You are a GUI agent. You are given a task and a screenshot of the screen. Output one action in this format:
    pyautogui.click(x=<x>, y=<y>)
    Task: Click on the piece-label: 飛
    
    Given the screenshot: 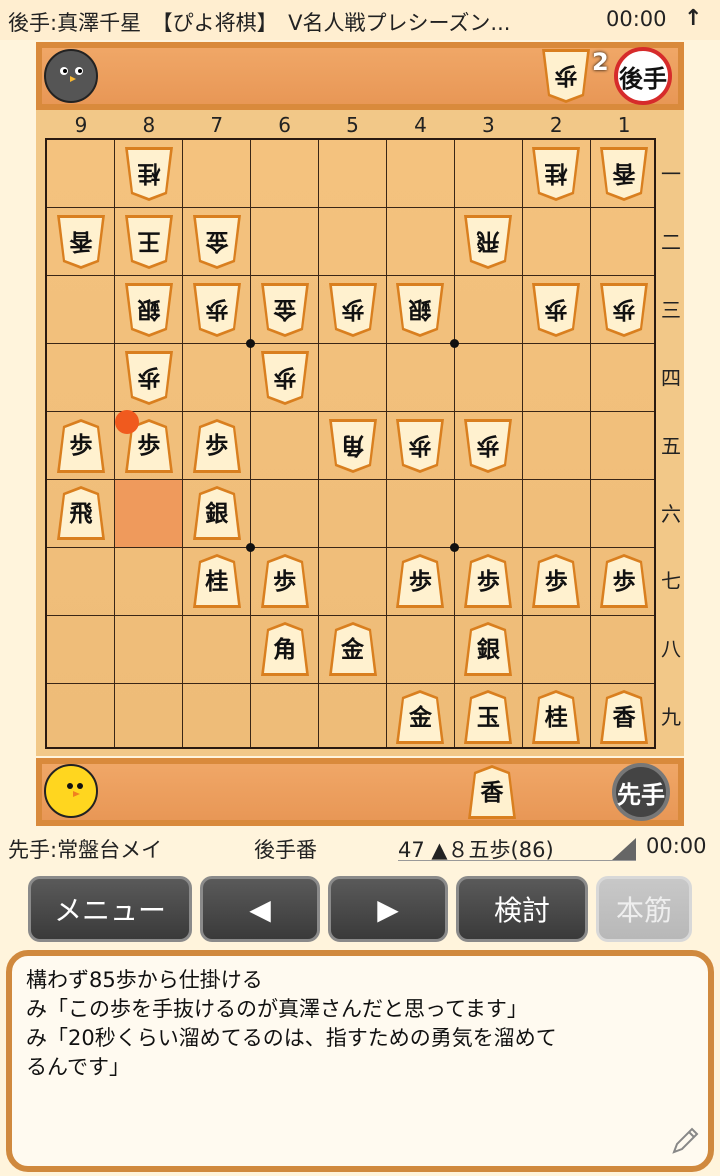 What is the action you would take?
    pyautogui.click(x=488, y=242)
    